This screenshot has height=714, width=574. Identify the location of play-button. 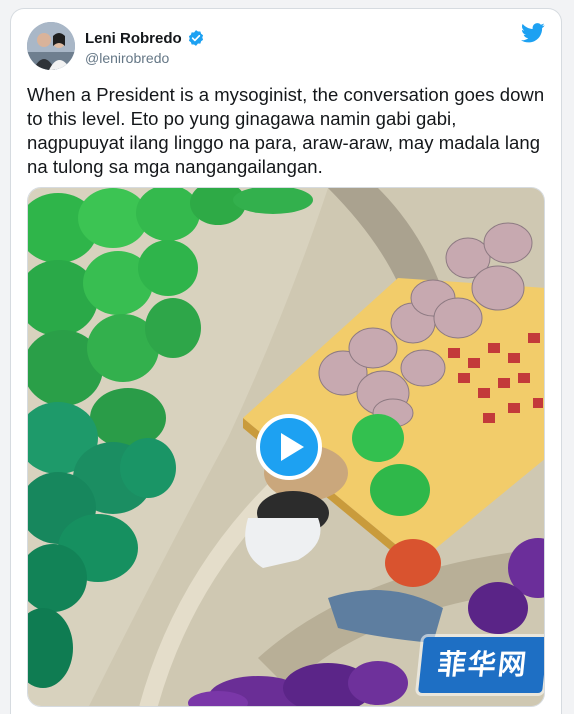
(289, 447).